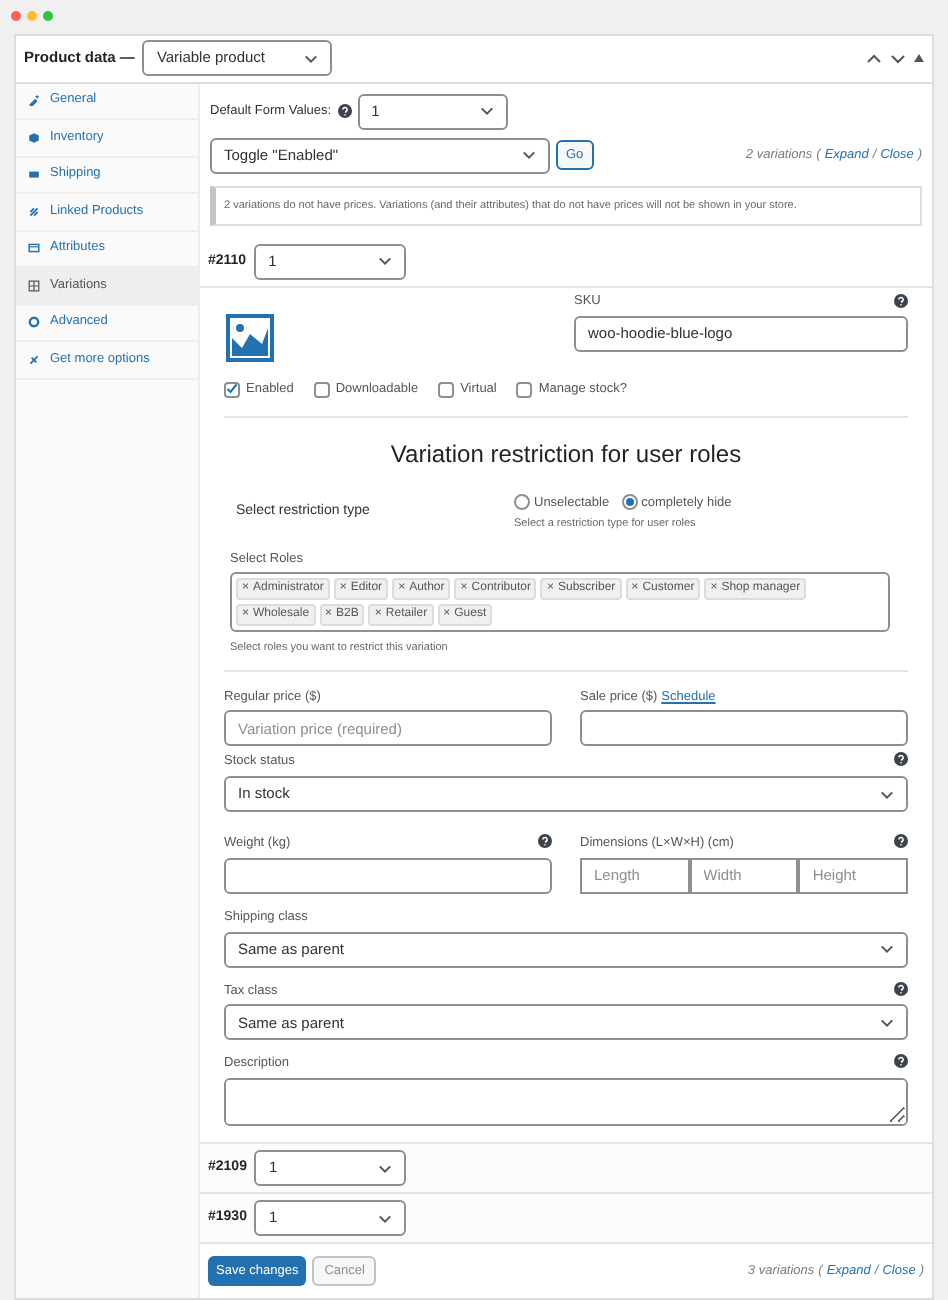  Describe the element at coordinates (34, 285) in the screenshot. I see `grid-icon` at that location.